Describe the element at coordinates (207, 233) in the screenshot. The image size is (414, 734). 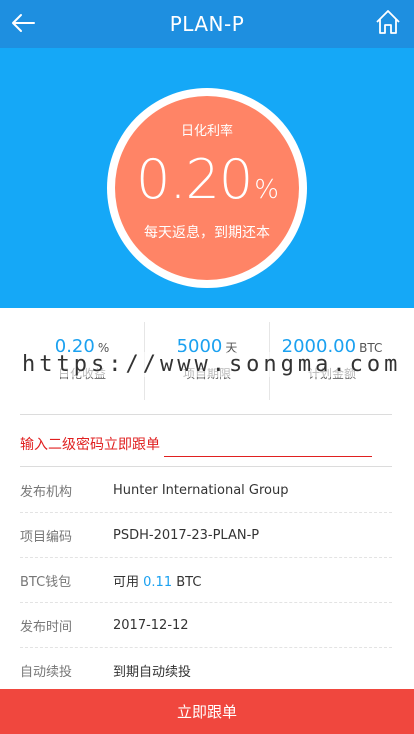
I see `rate-note: 每天返息，到期还本` at that location.